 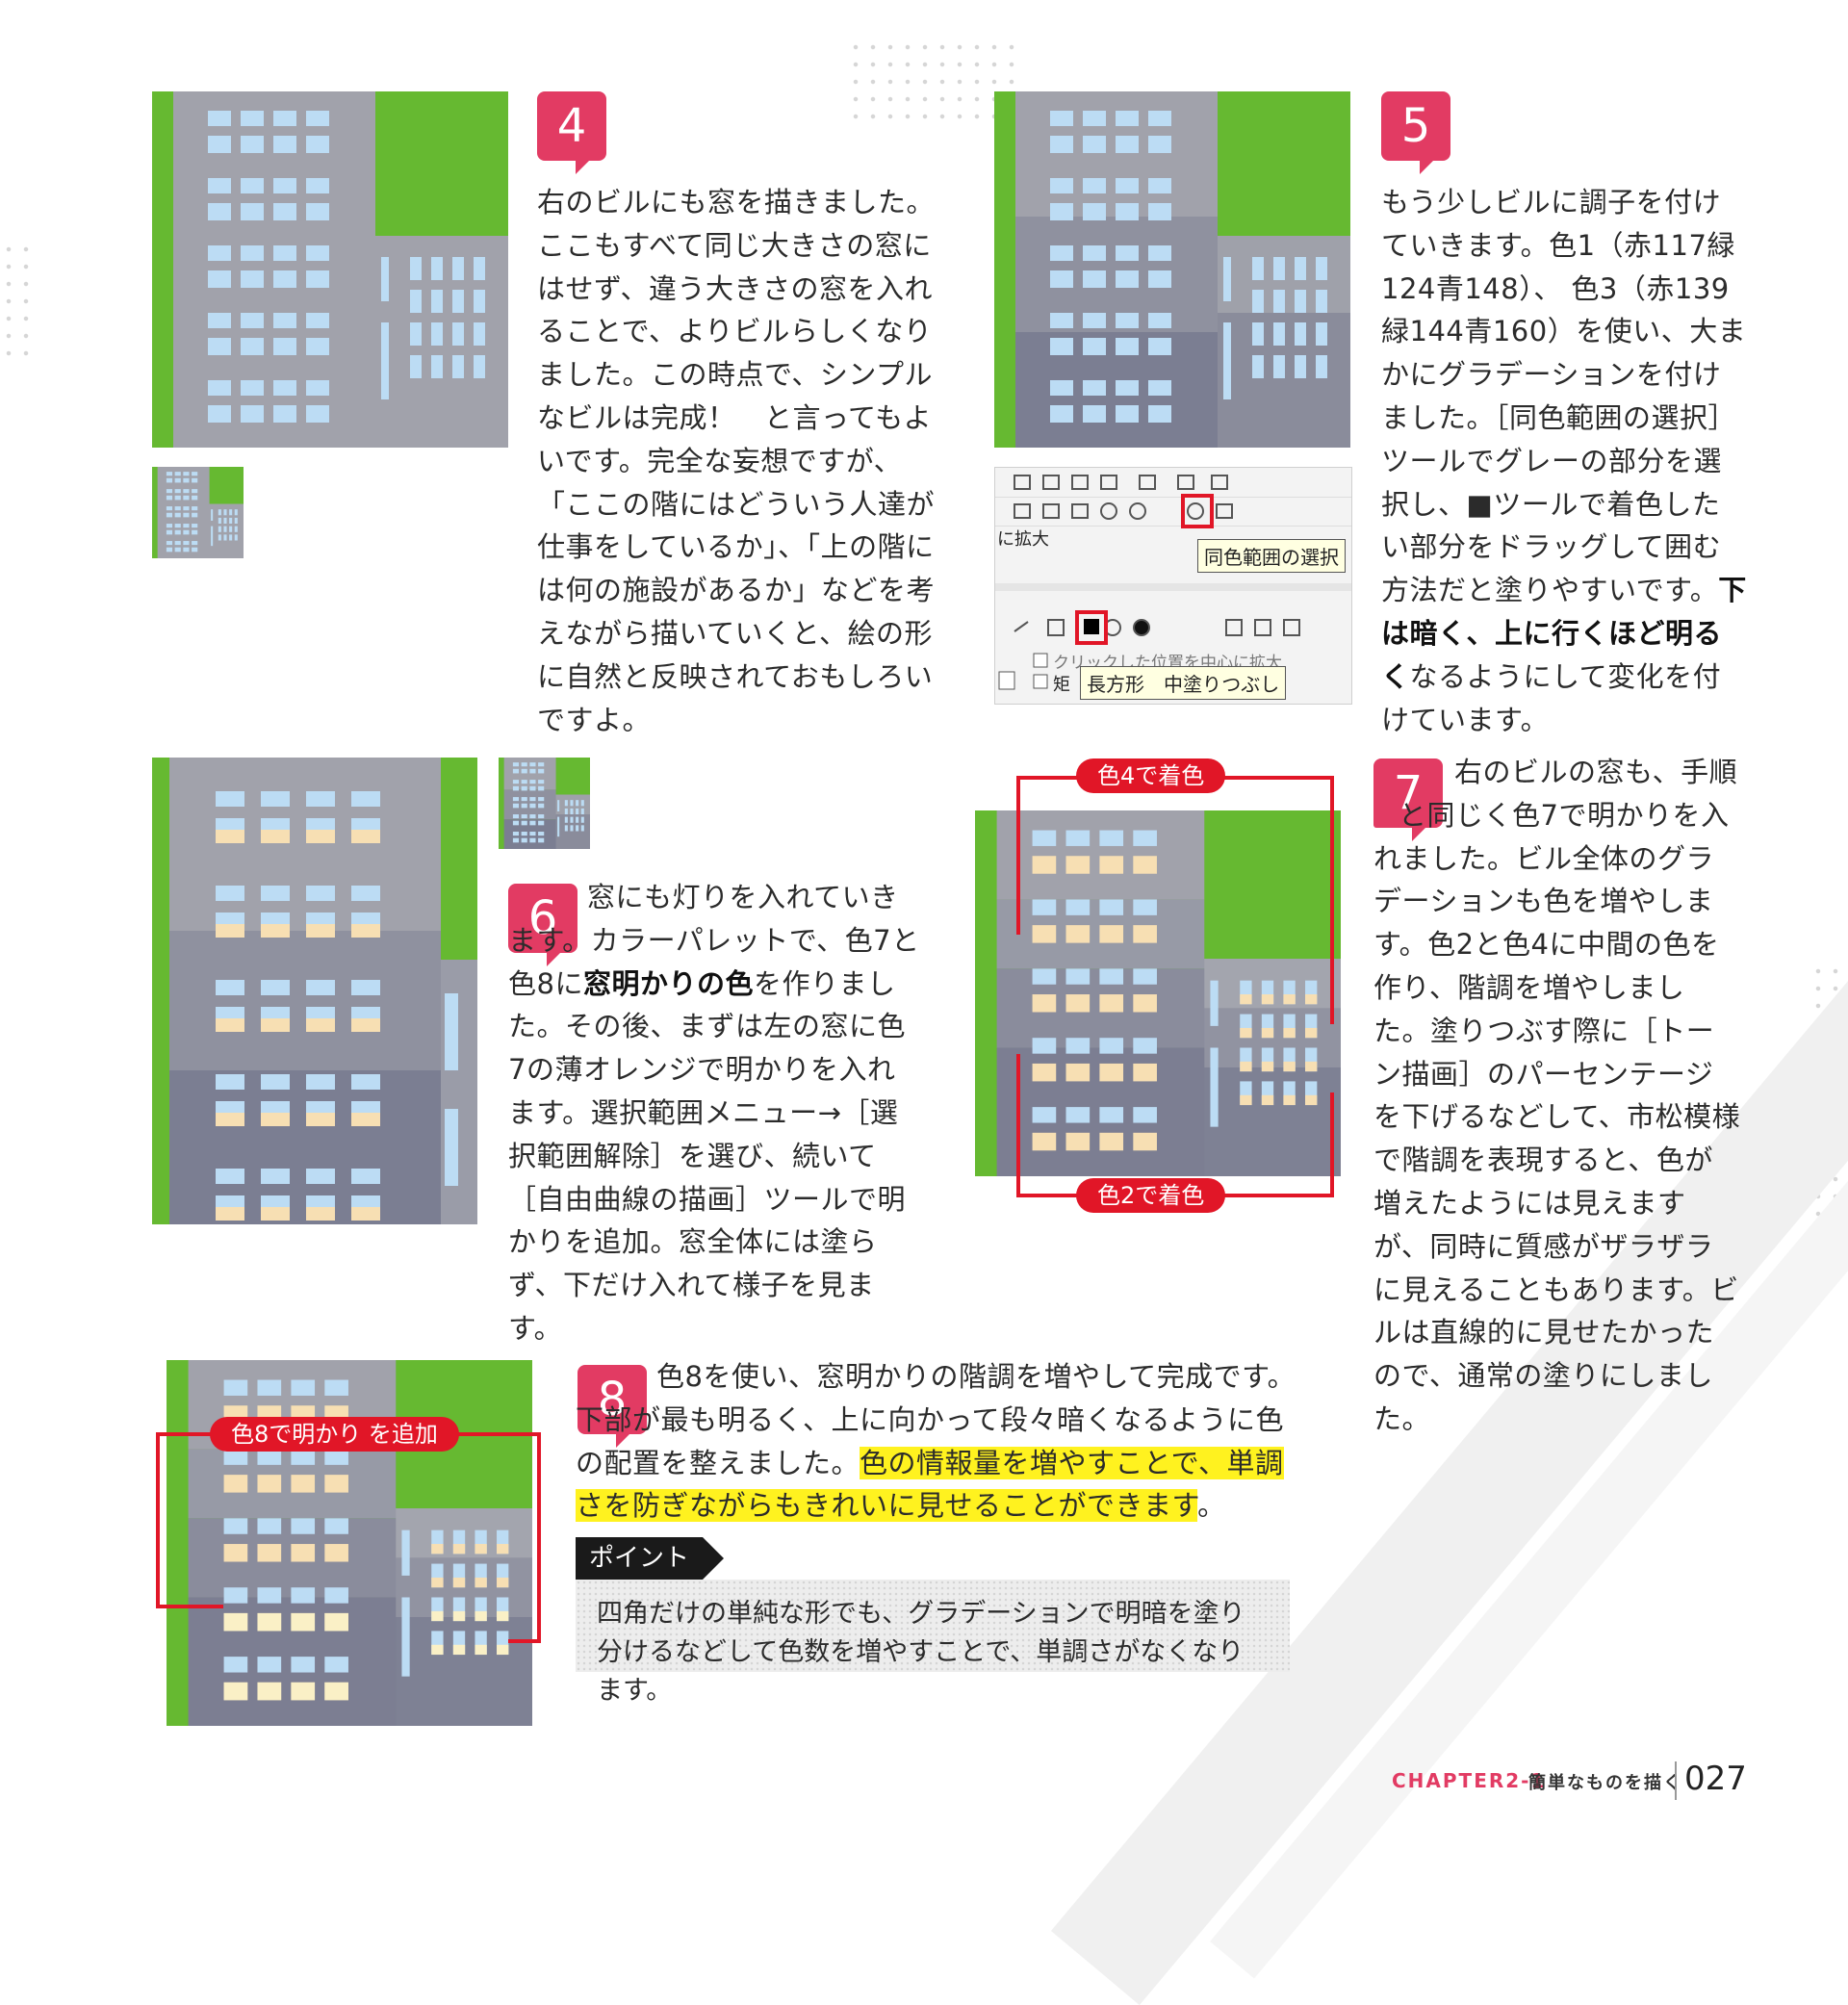 What do you see at coordinates (1415, 133) in the screenshot?
I see `step-5-badge: 5` at bounding box center [1415, 133].